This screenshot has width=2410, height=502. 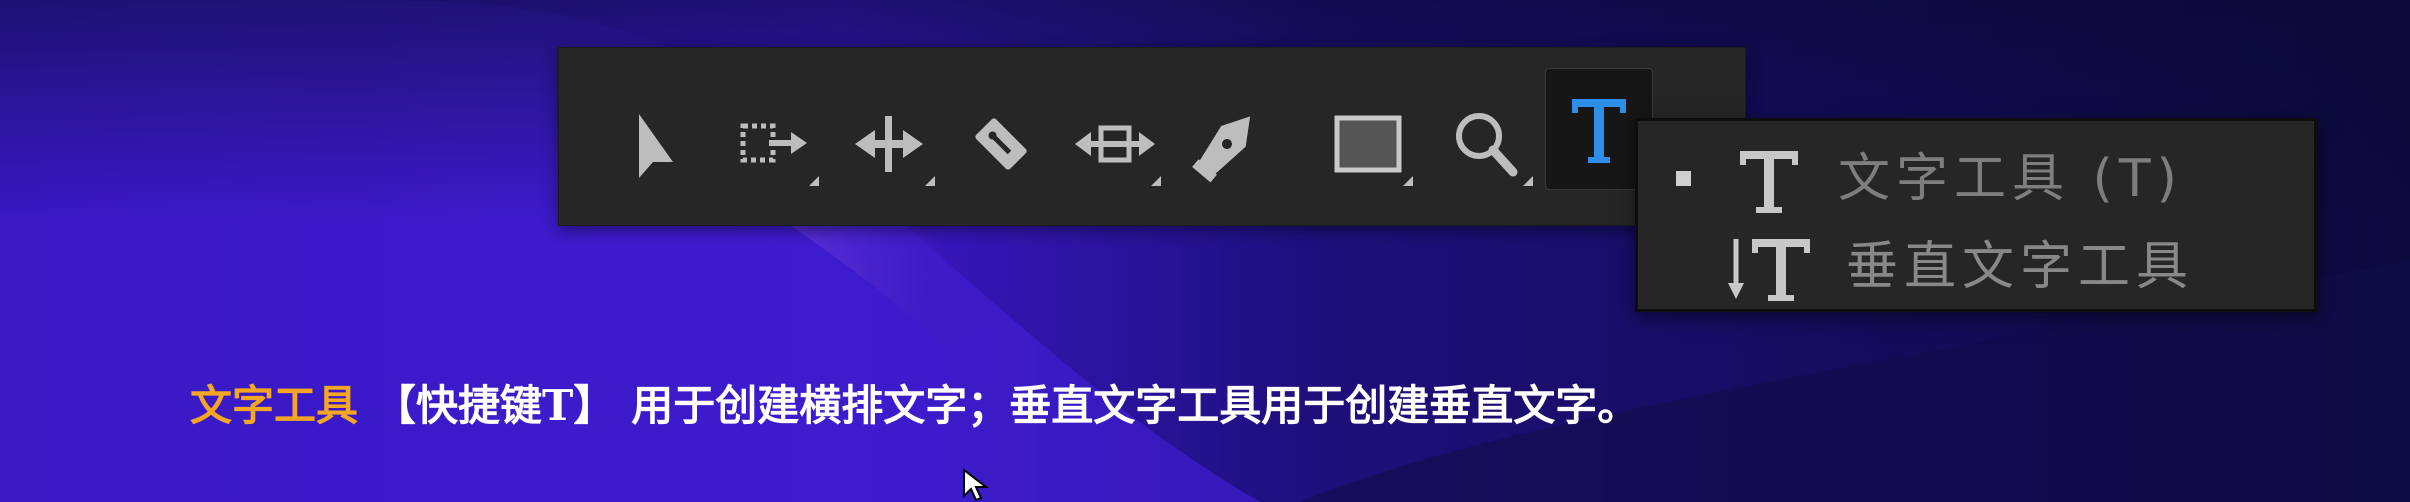 I want to click on slip-tool-button, so click(x=1115, y=138).